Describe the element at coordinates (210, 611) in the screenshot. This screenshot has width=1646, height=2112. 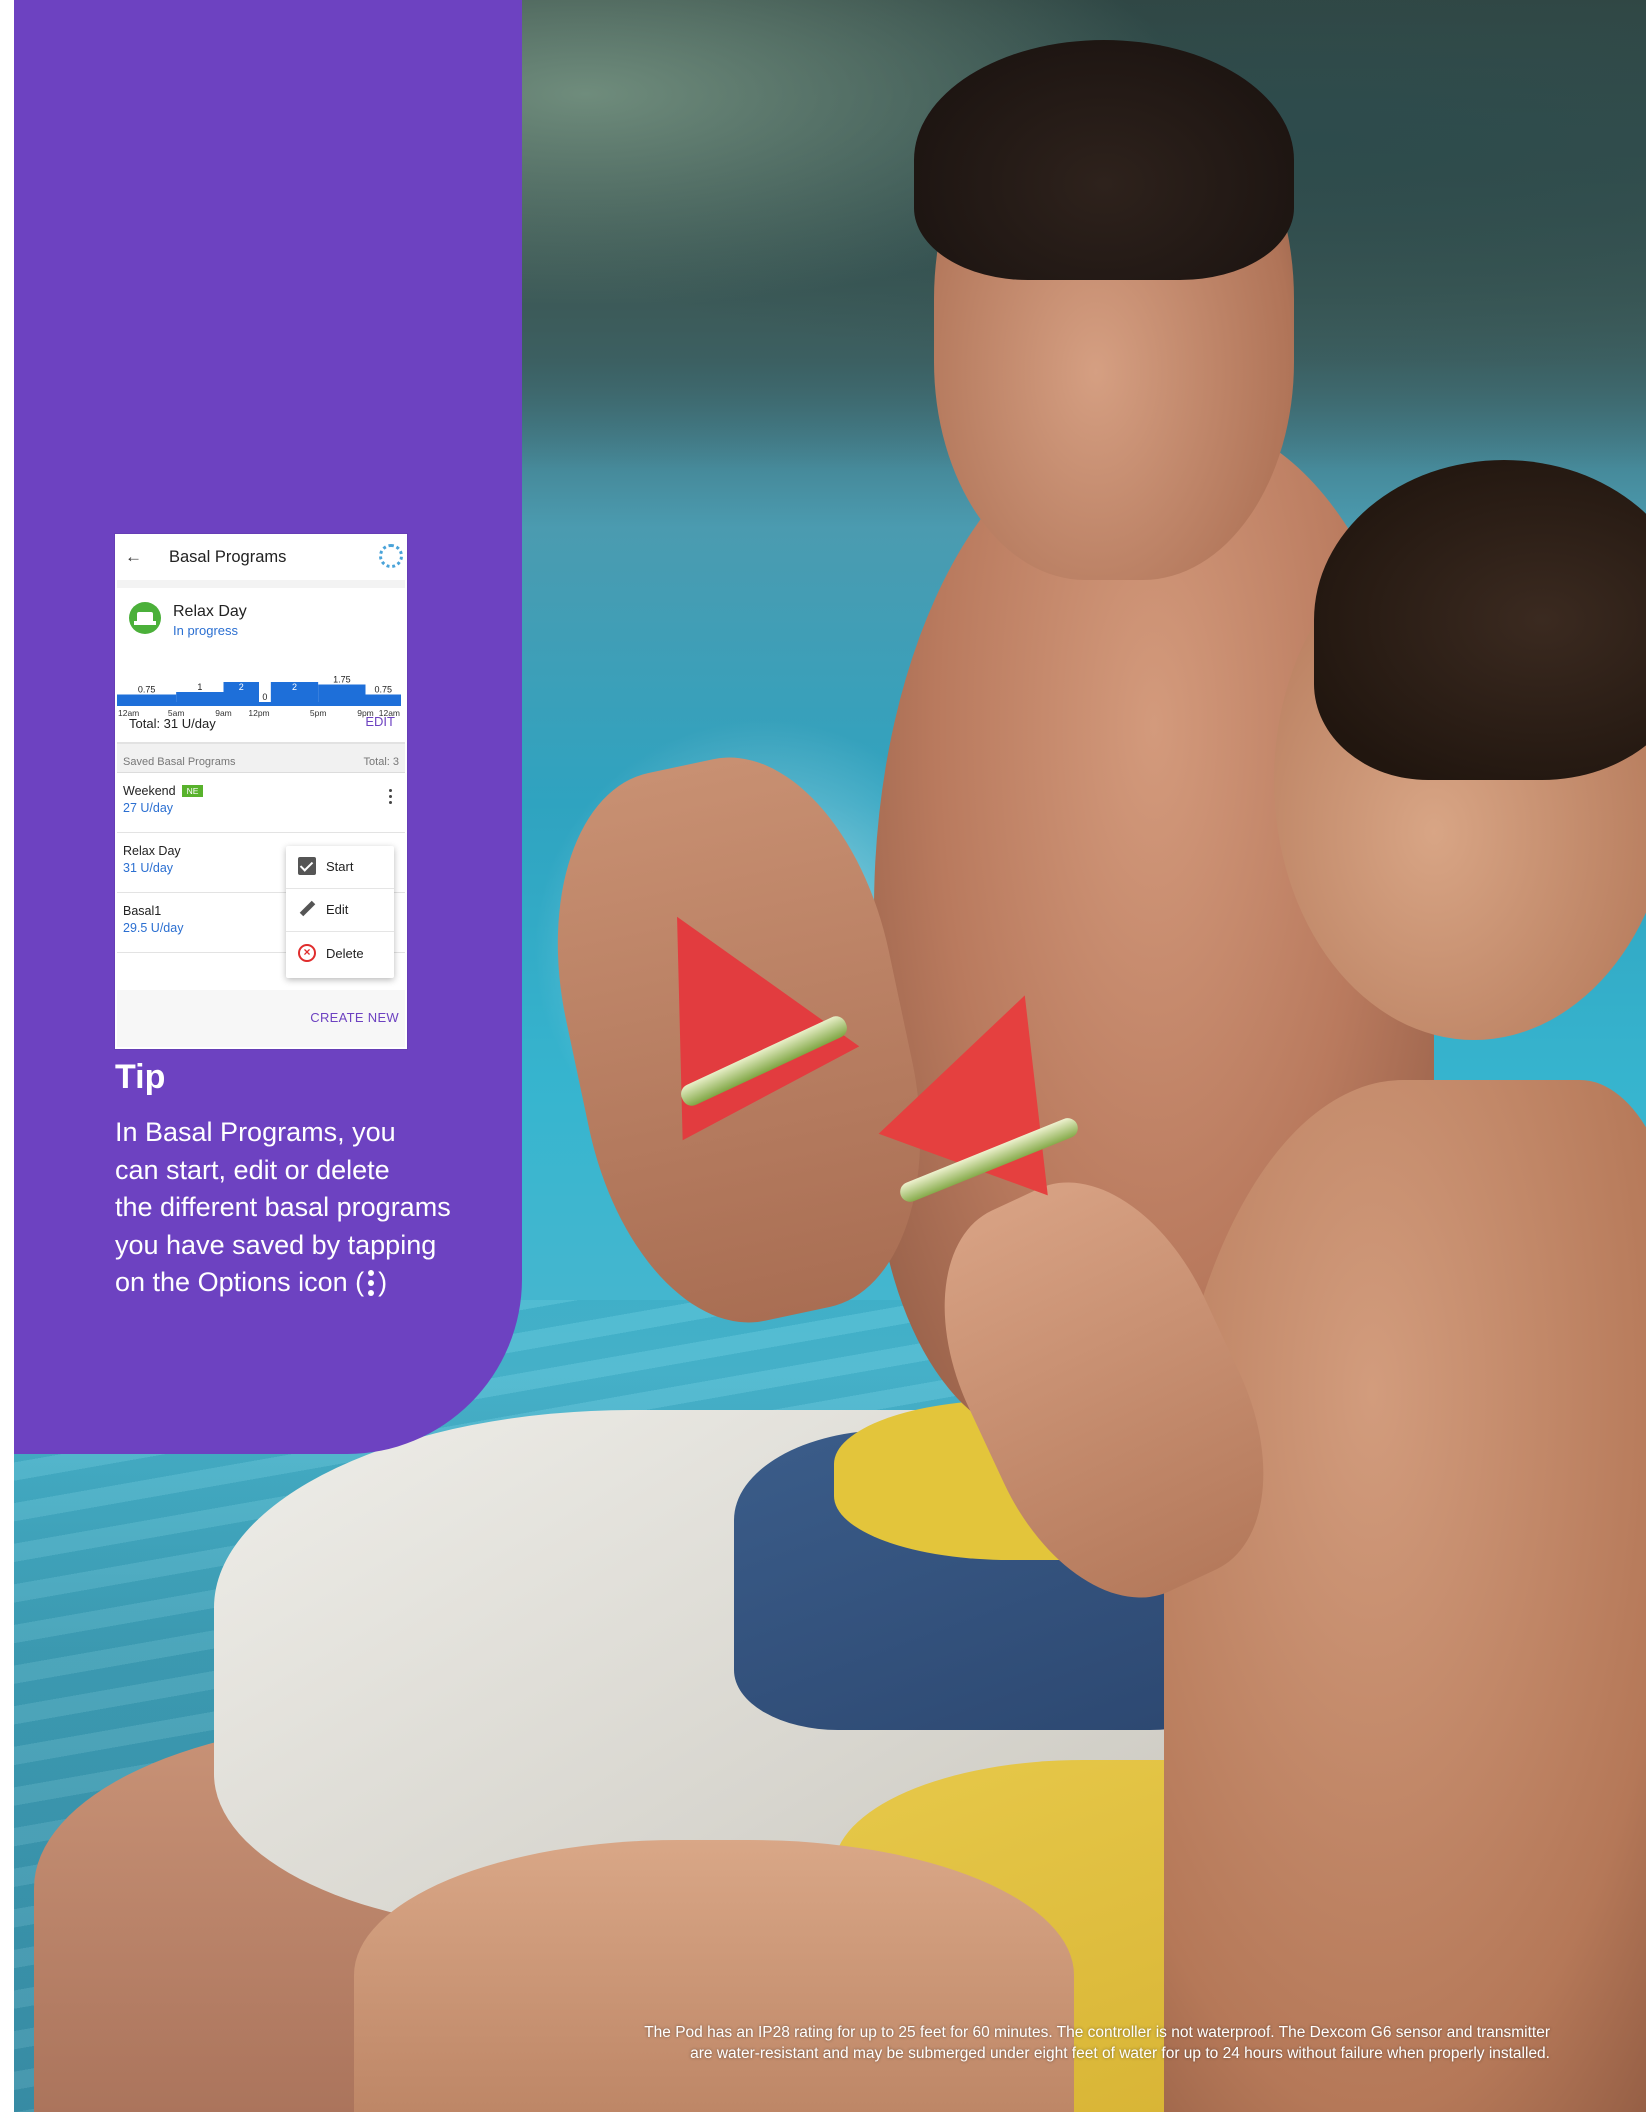
I see `active-program-name: Relax Day` at that location.